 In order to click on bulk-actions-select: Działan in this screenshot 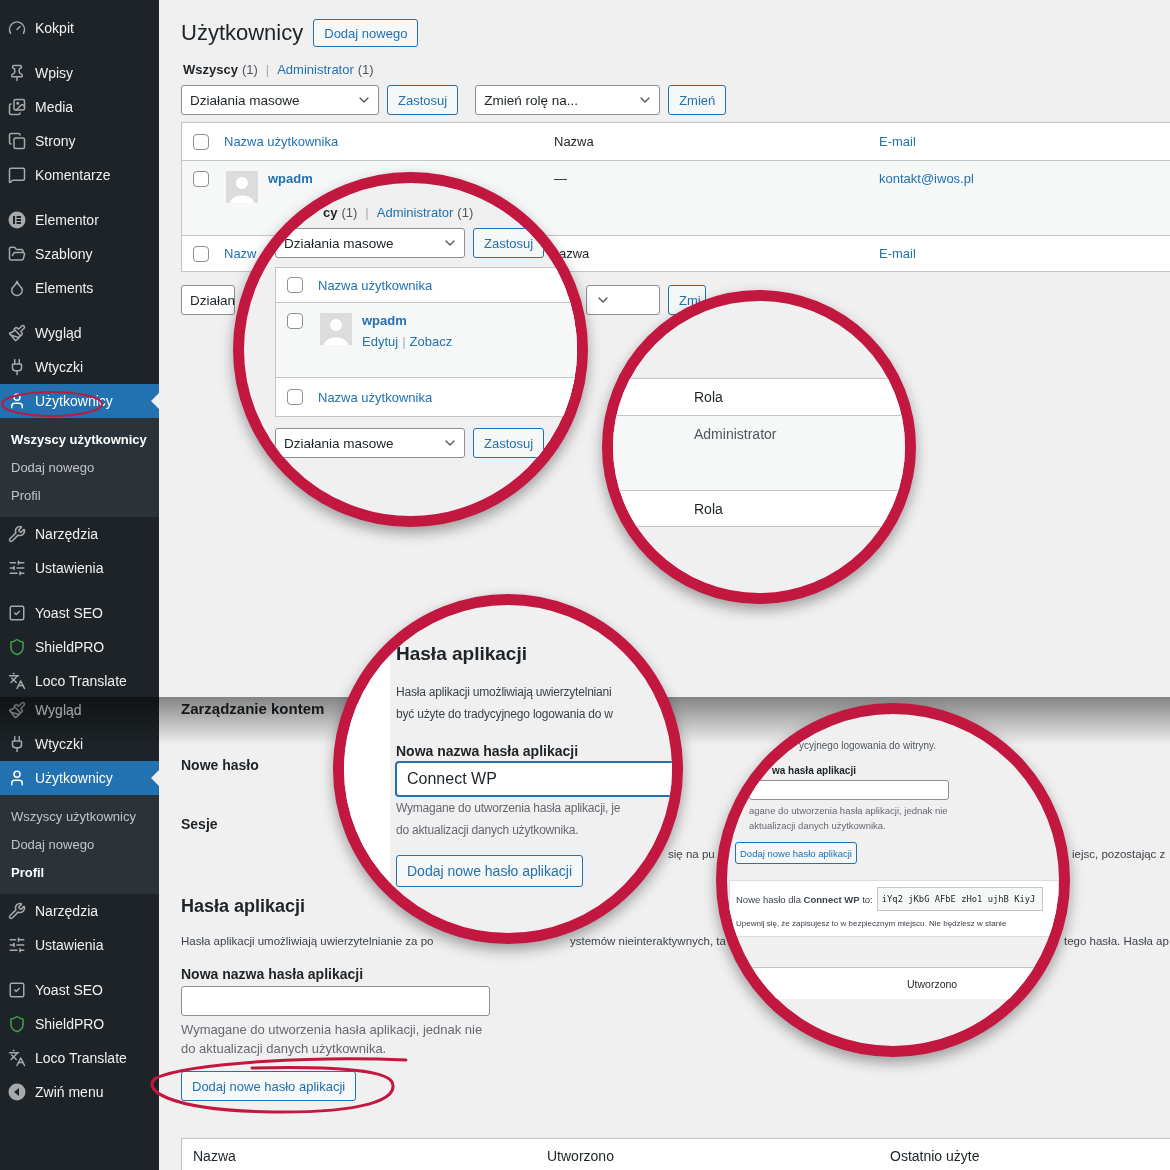, I will do `click(208, 300)`.